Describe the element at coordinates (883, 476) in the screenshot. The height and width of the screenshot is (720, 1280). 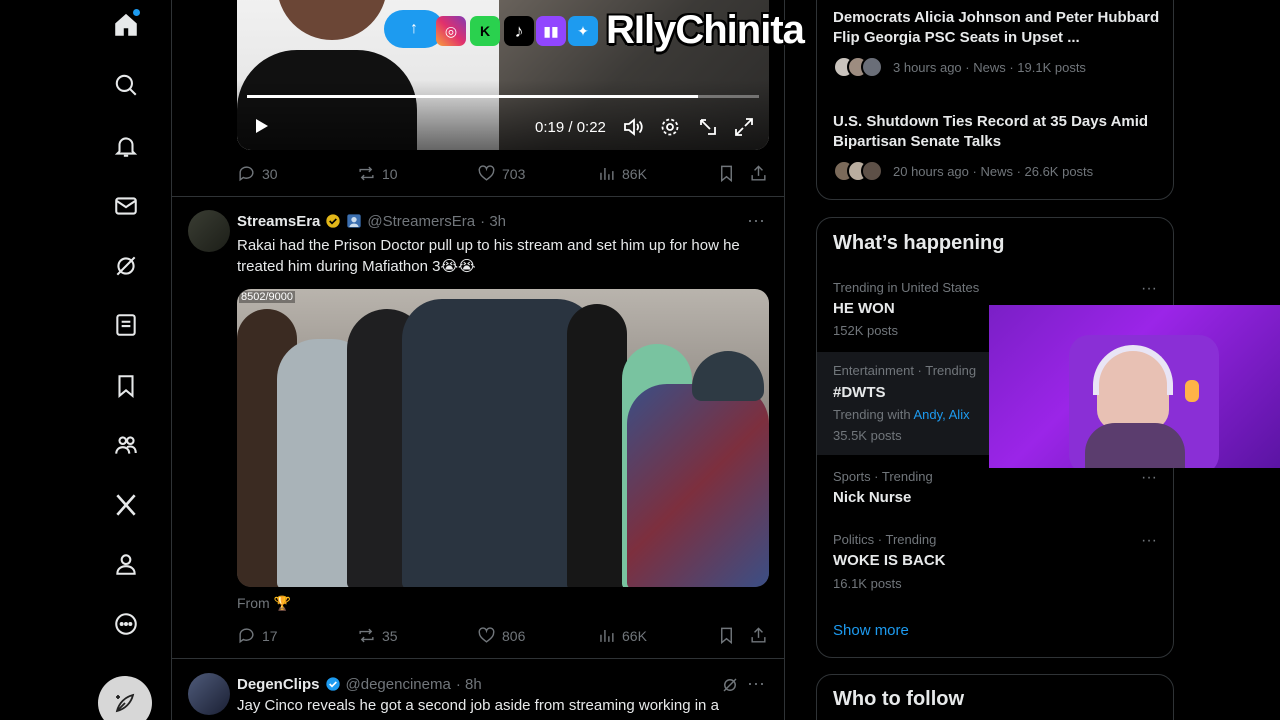
I see `trend-category: Sports · Trending` at that location.